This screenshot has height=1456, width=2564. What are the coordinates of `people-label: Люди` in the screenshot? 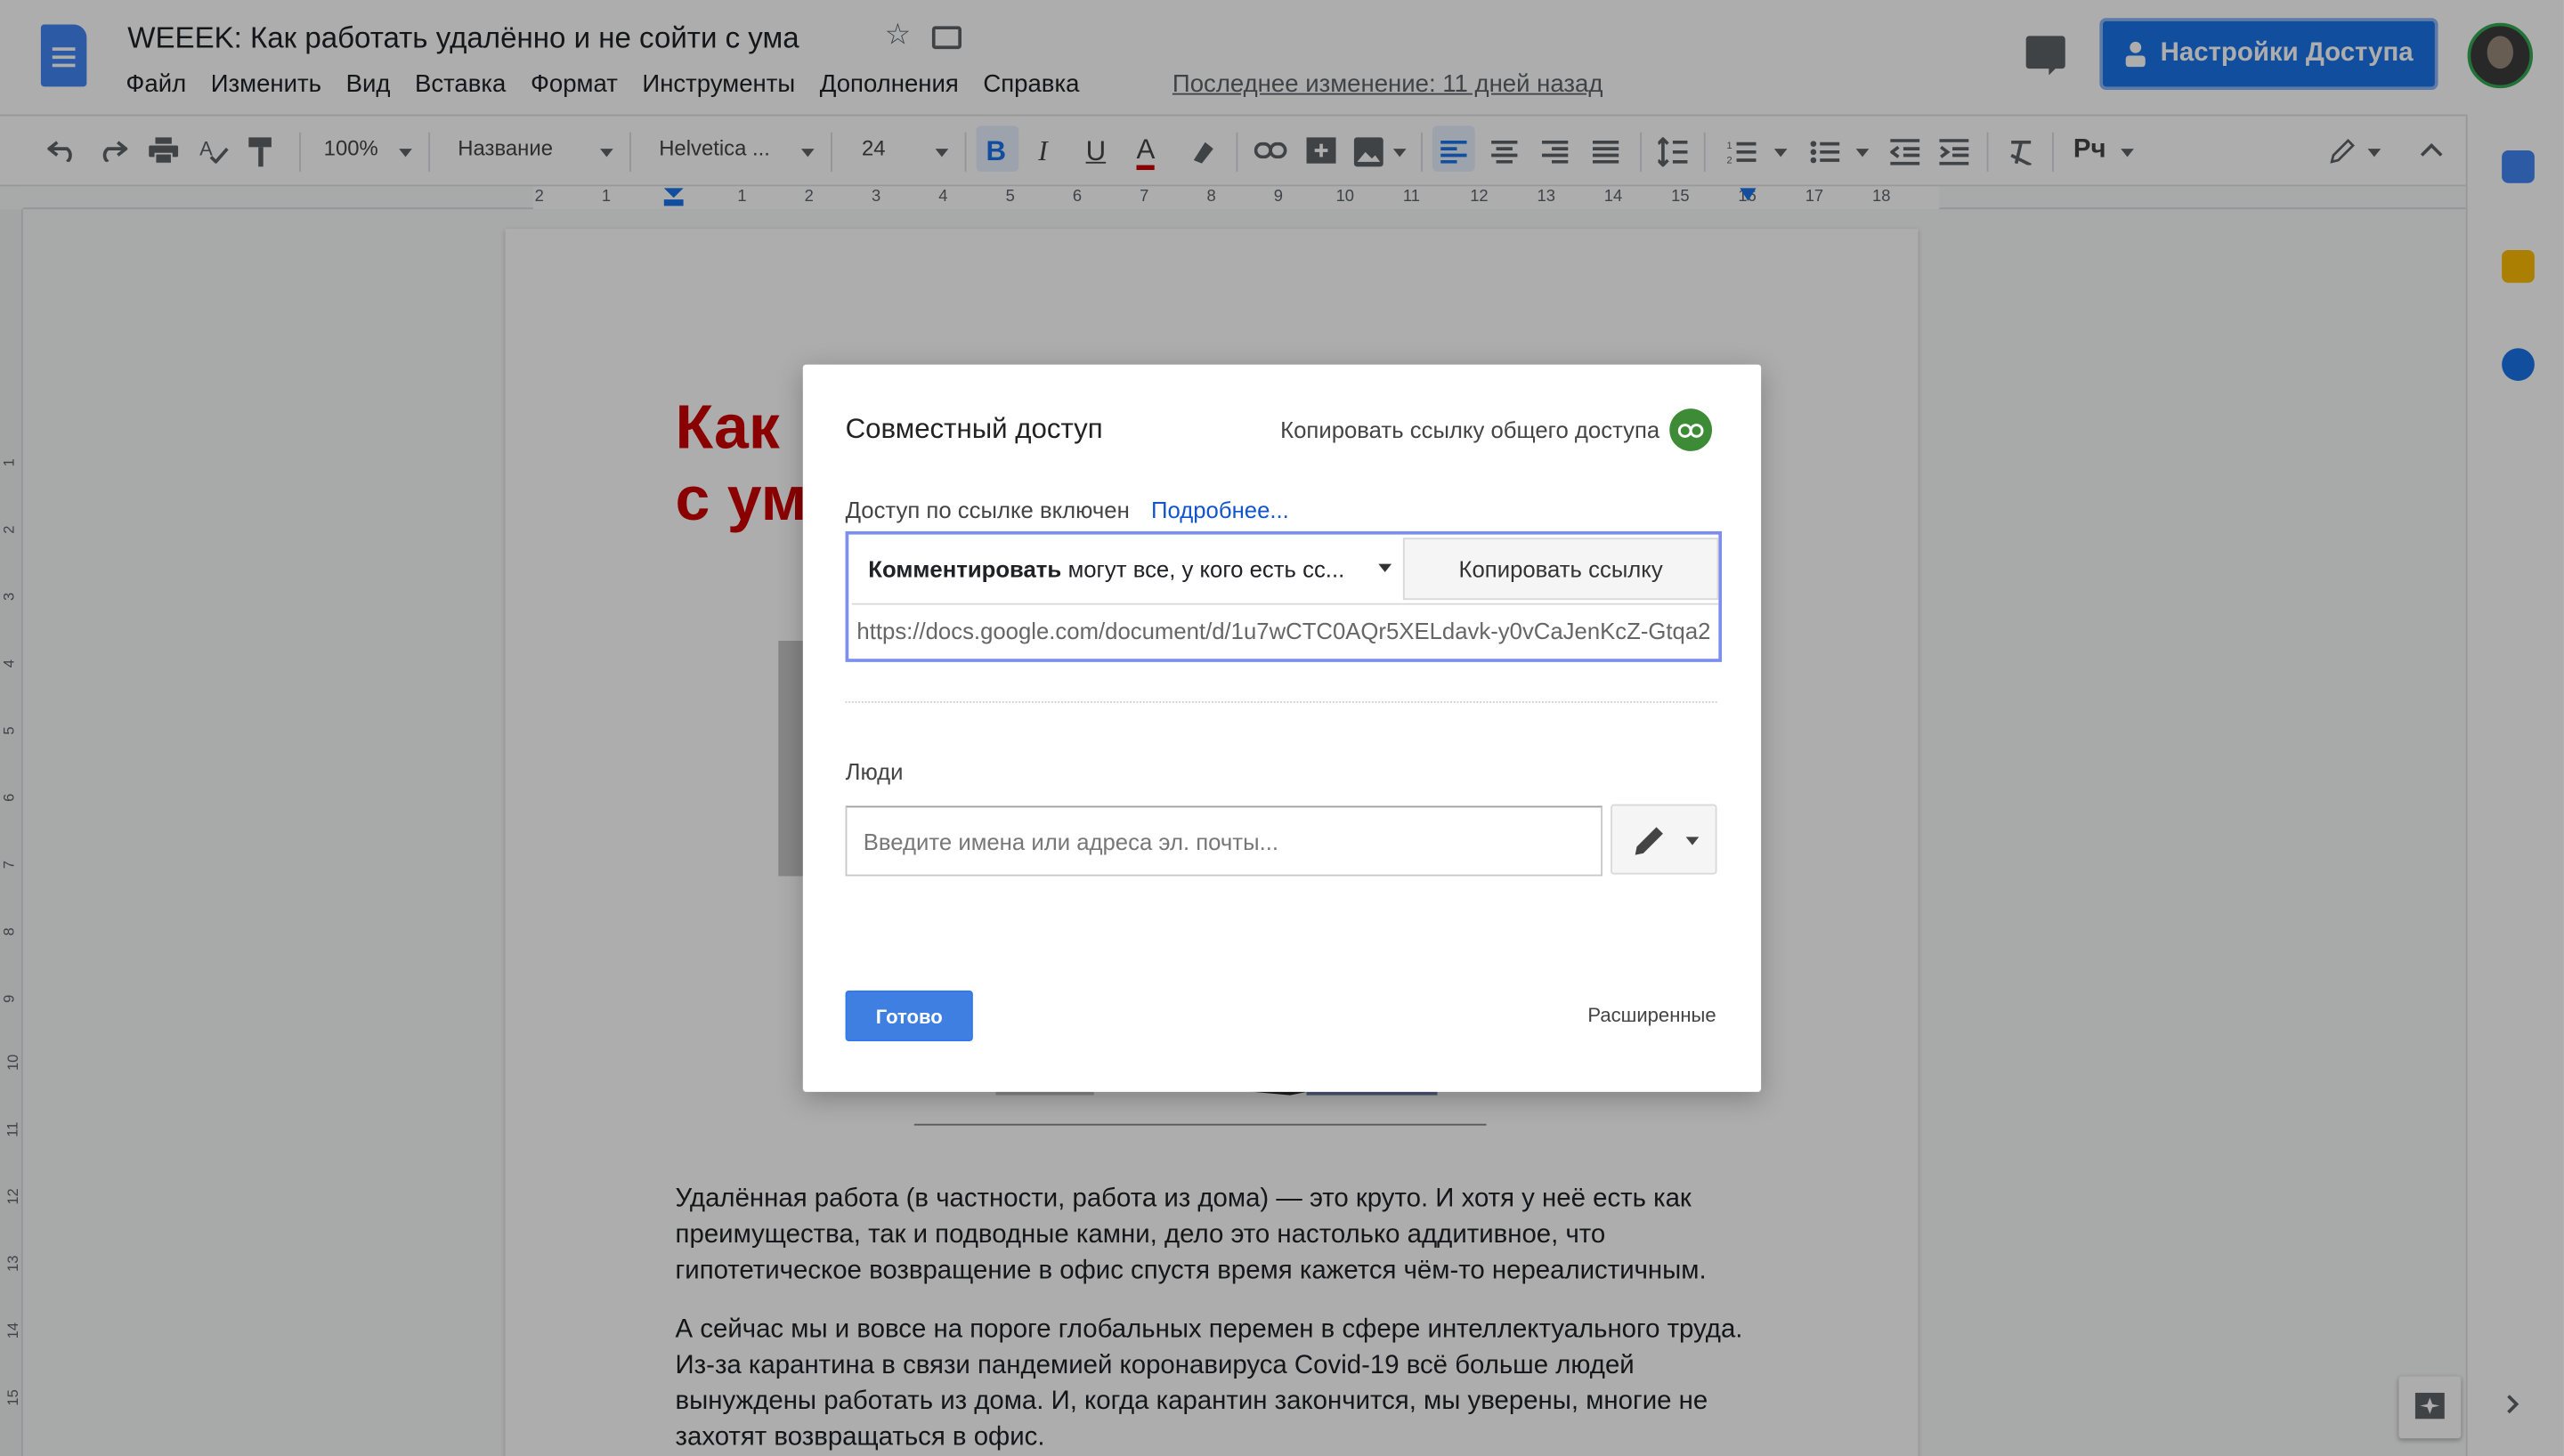 It's located at (874, 771).